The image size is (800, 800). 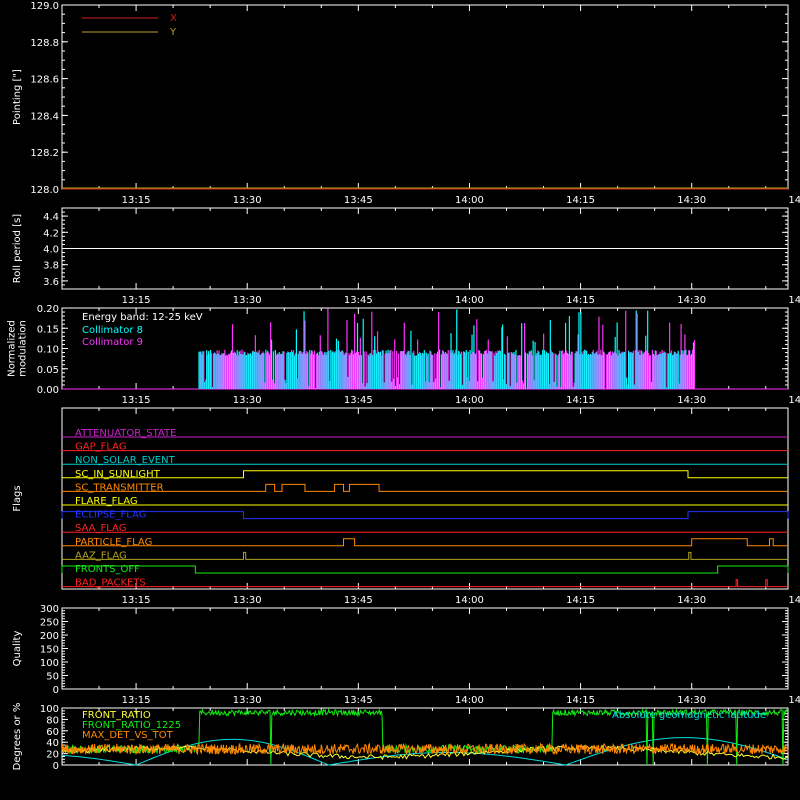 What do you see at coordinates (689, 715) in the screenshot?
I see `legend-label-geomagnetic-latitude: Absolute geomagnetic latitude` at bounding box center [689, 715].